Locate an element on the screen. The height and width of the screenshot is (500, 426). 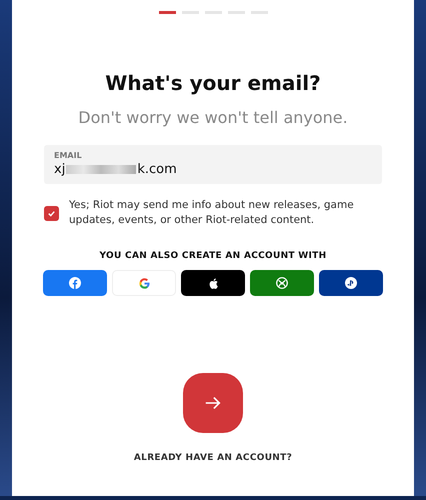
apple-button is located at coordinates (213, 283).